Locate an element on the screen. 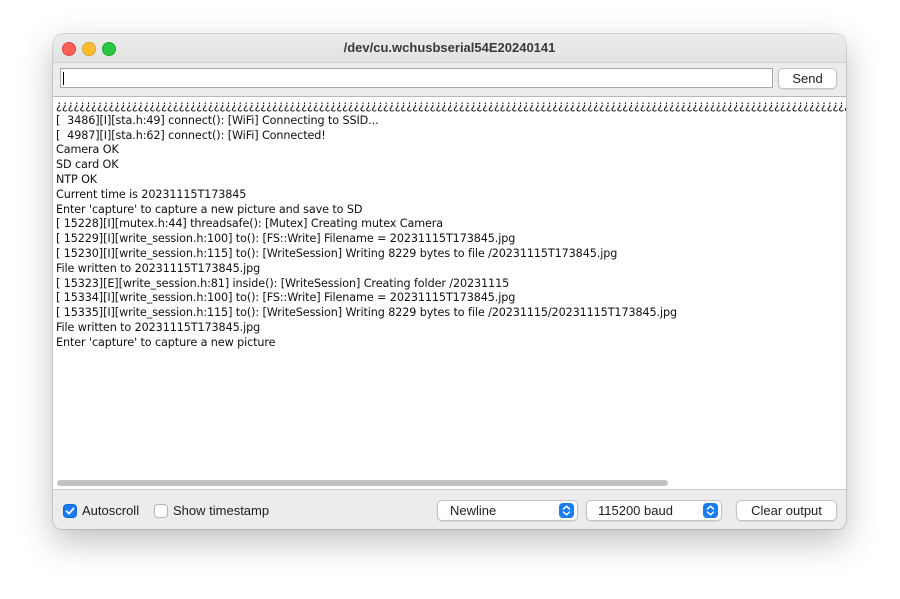  window-title: /dev/cu.wchusbserial54E20240141 is located at coordinates (449, 47).